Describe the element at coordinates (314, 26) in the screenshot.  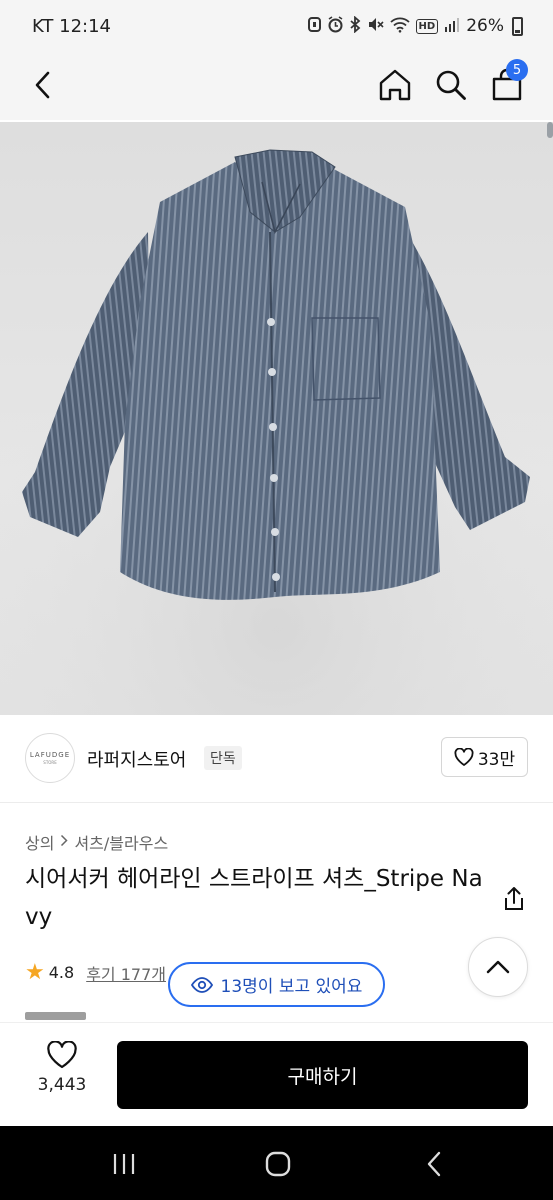
I see `sync-icon` at that location.